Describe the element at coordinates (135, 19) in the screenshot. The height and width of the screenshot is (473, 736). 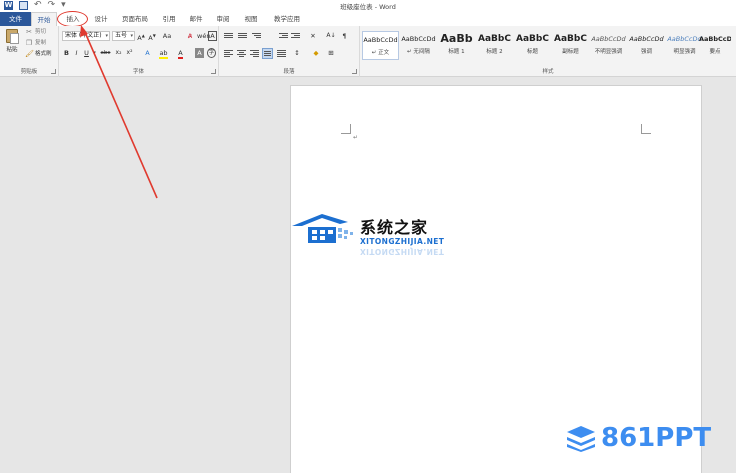
I see `tab-page-layout: 页面布局` at that location.